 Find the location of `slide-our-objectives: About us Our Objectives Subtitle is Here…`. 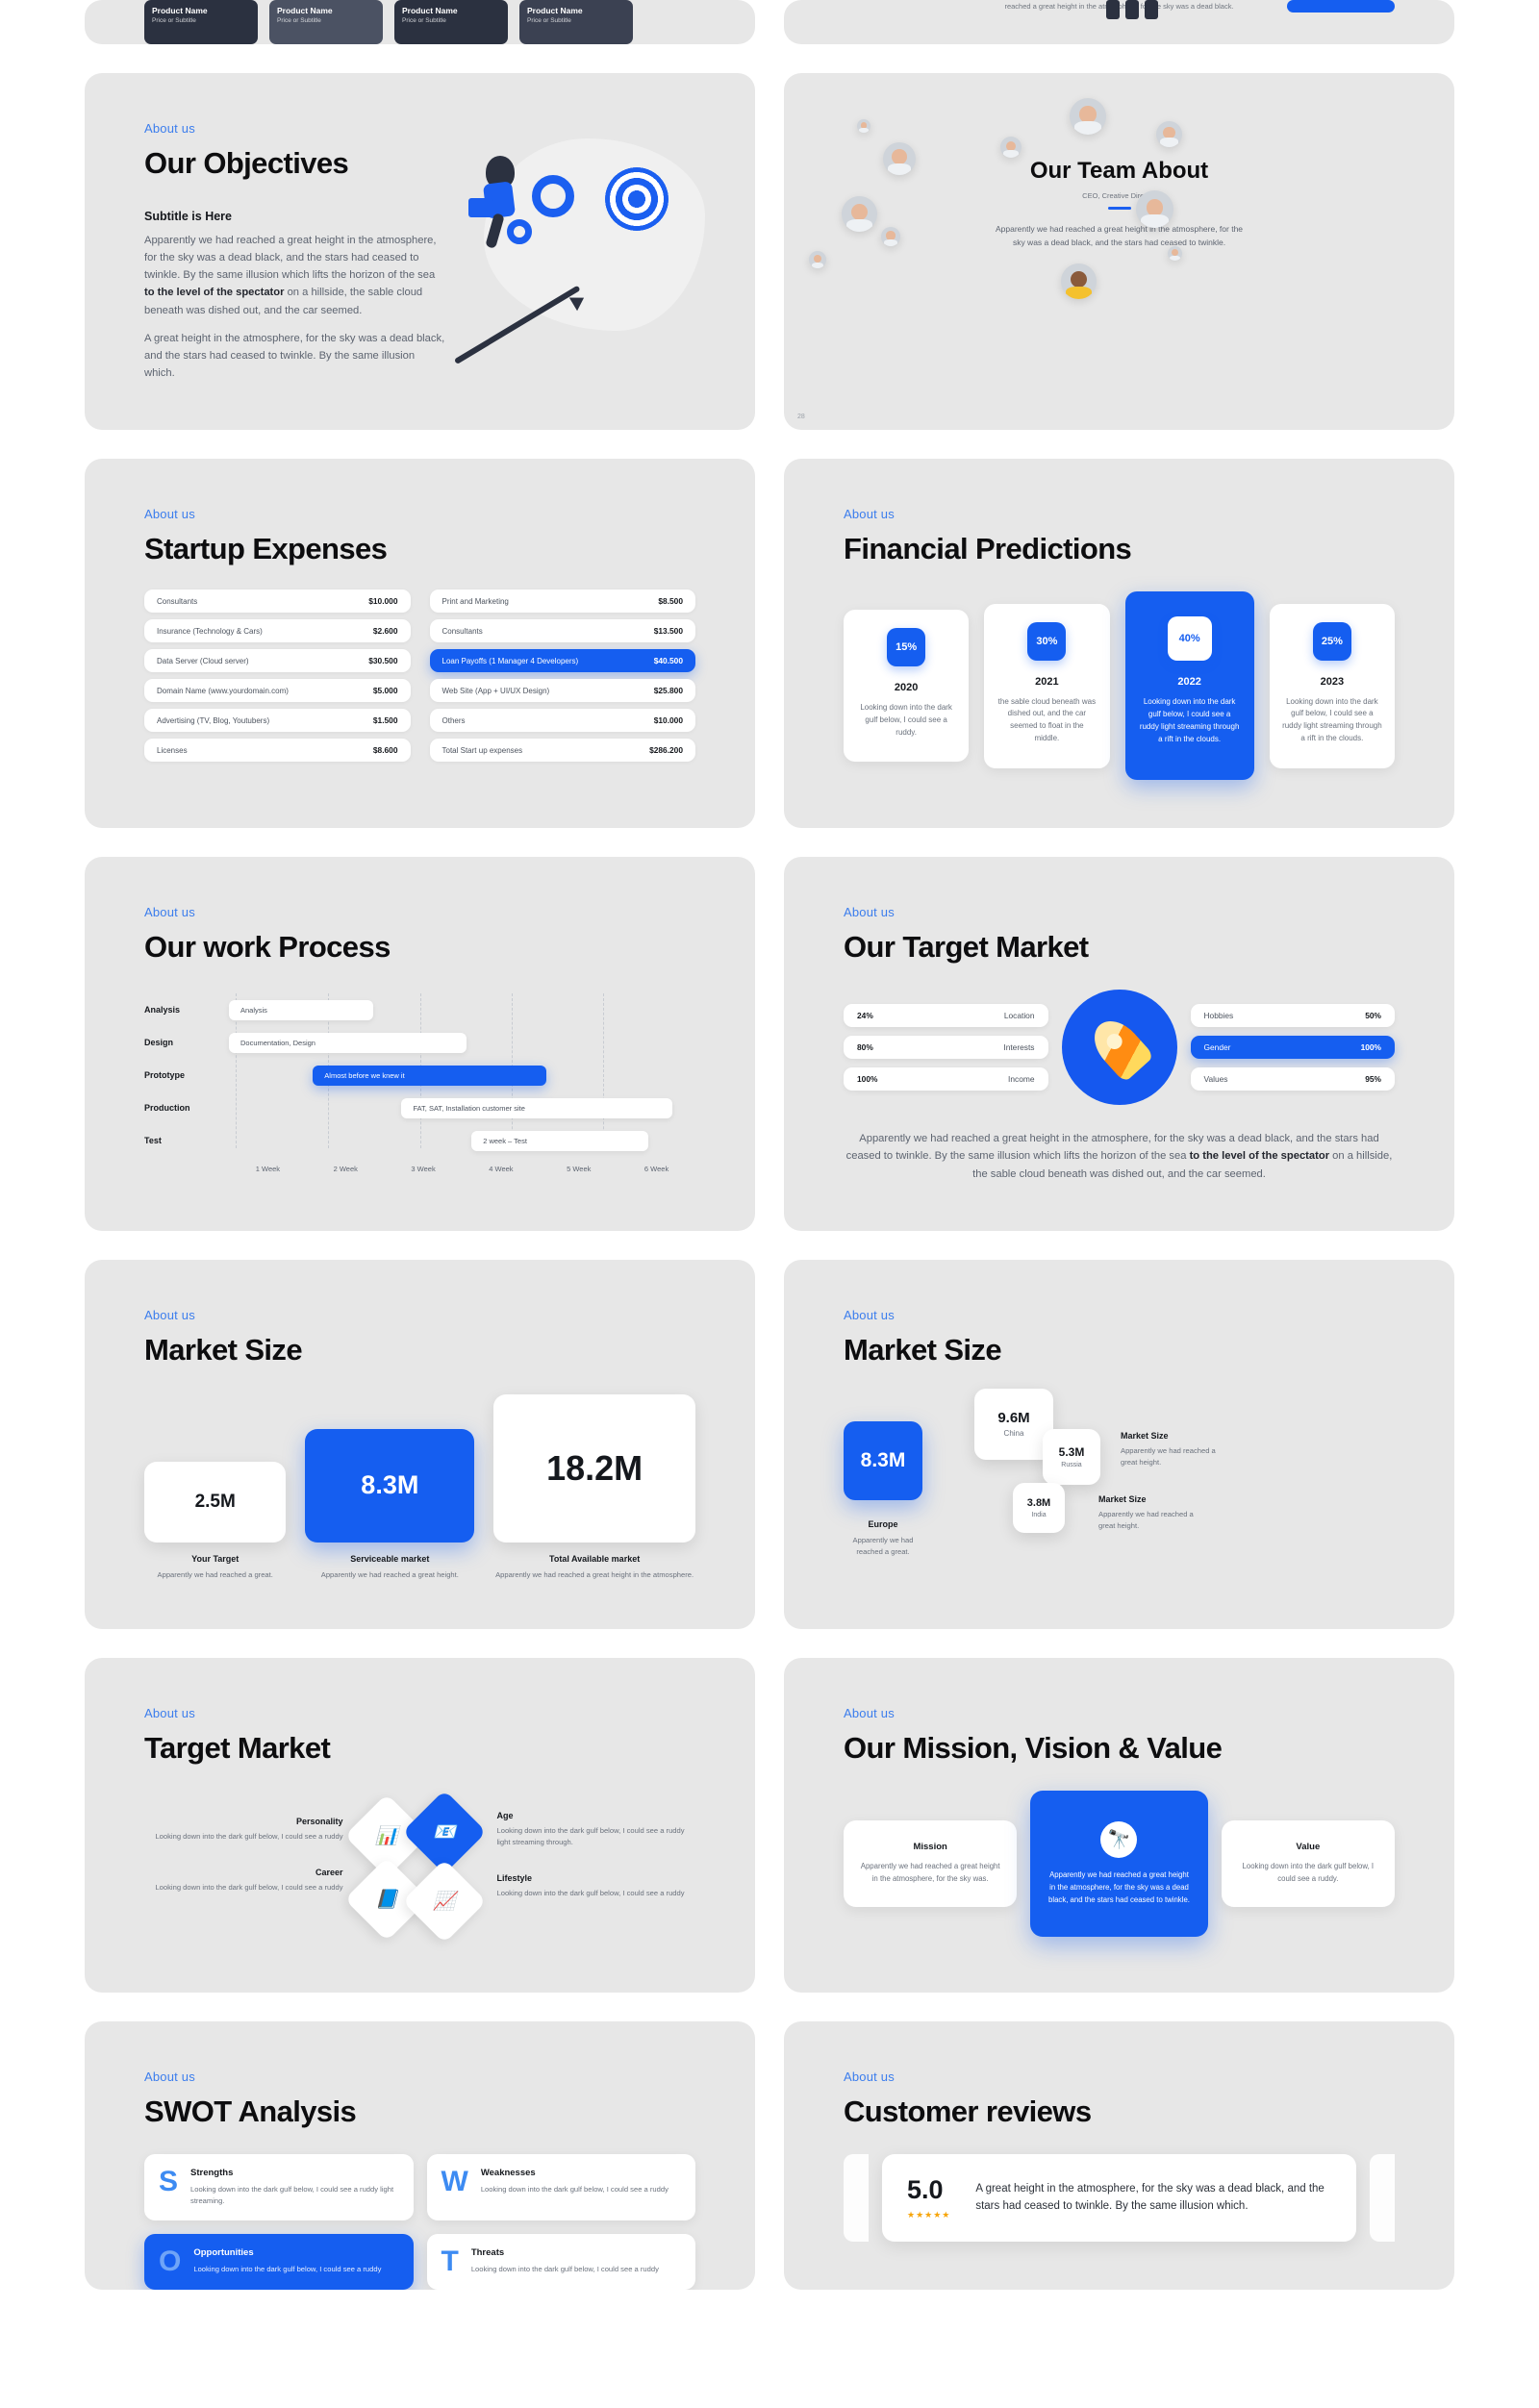

slide-our-objectives: About us Our Objectives Subtitle is Here… is located at coordinates (420, 252).